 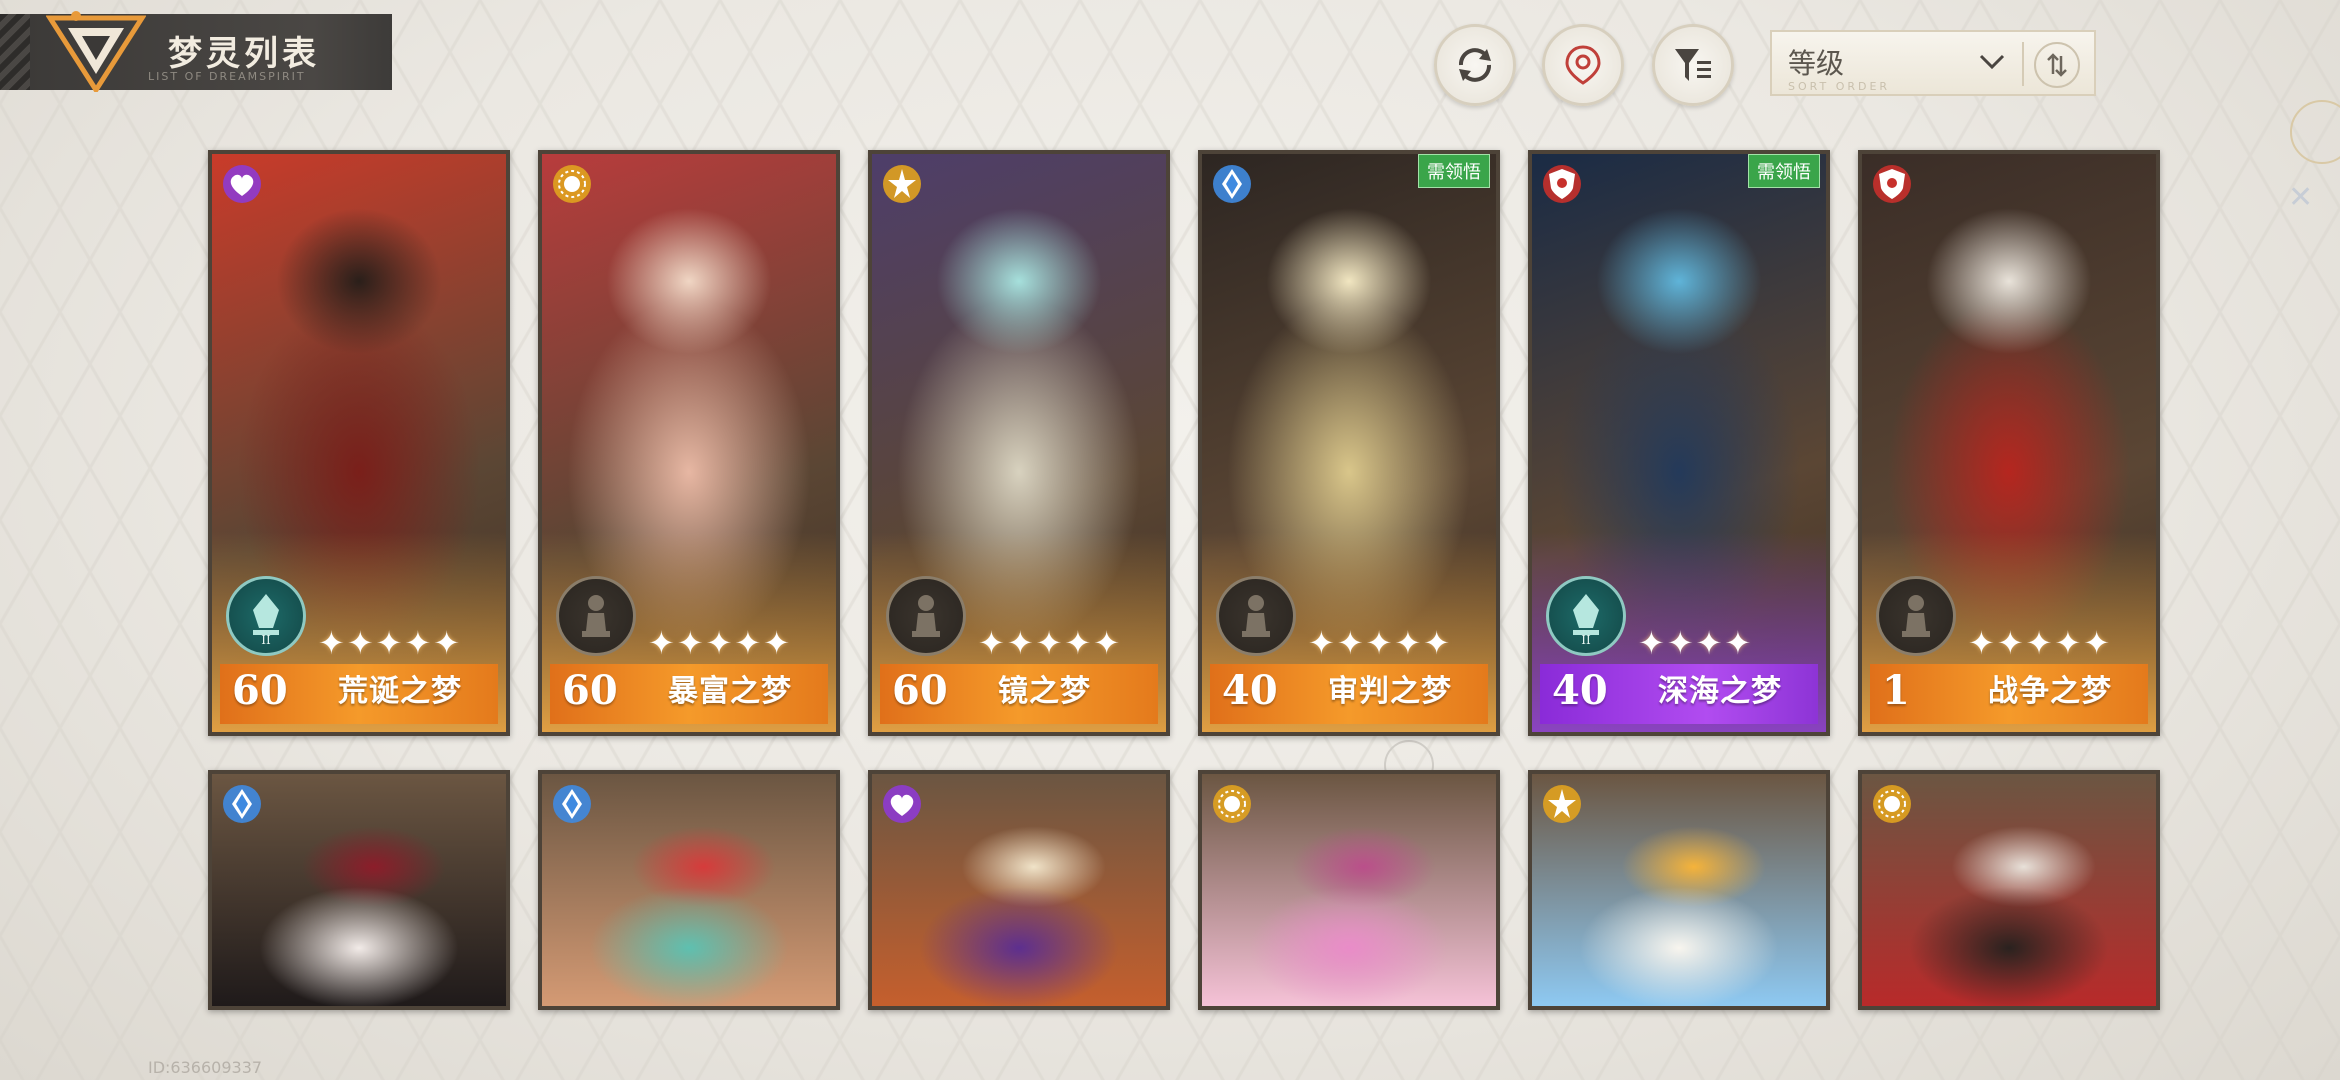 What do you see at coordinates (1816, 63) in the screenshot?
I see `sort-label: 等级` at bounding box center [1816, 63].